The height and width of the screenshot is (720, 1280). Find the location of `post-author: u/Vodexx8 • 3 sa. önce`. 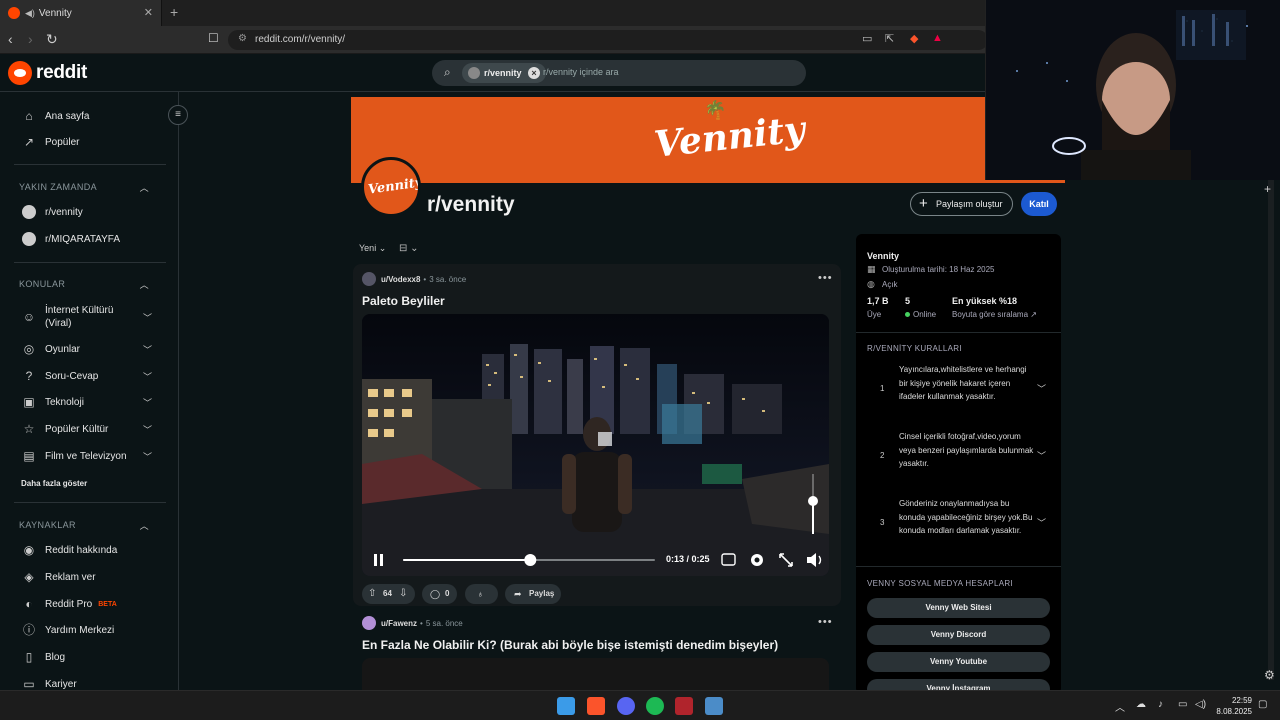

post-author: u/Vodexx8 • 3 sa. önce is located at coordinates (414, 279).